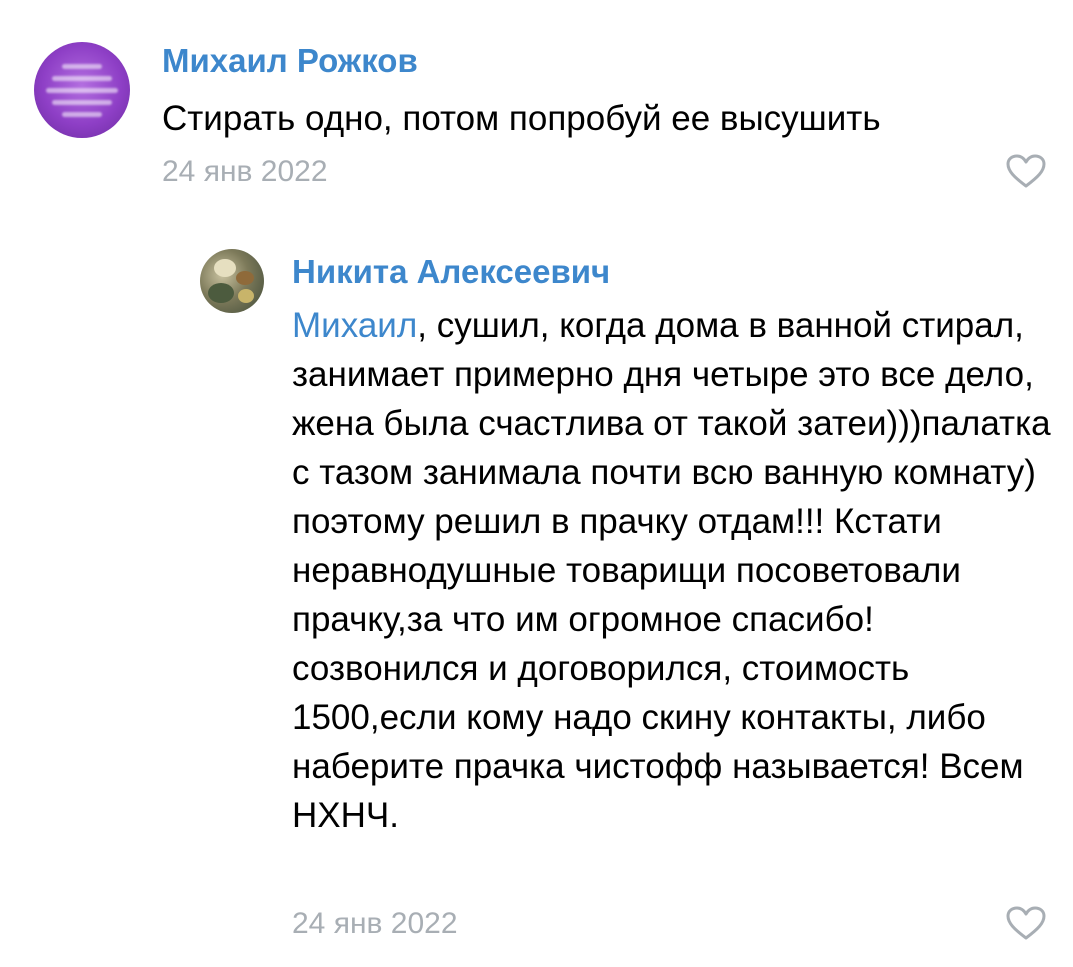 This screenshot has width=1073, height=967. I want to click on comment-text: Стирать одно, потом попробуй ее высушить, so click(521, 118).